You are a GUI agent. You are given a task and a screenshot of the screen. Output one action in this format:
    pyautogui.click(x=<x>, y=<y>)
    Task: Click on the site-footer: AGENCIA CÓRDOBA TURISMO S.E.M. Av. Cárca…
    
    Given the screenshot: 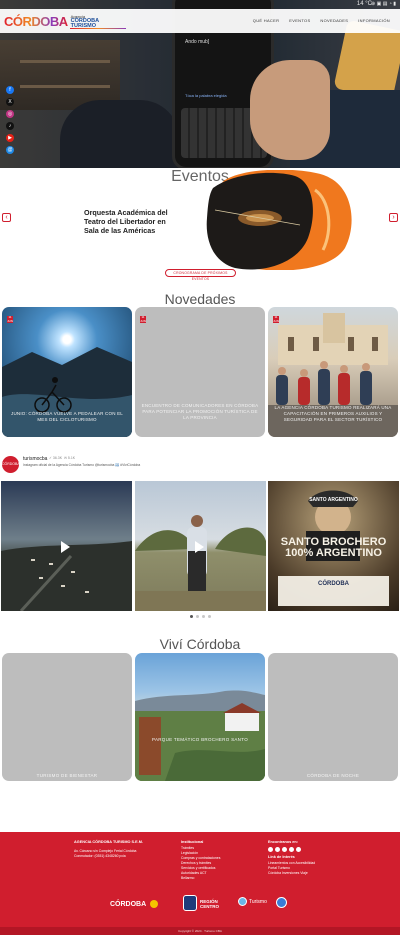 What is the action you would take?
    pyautogui.click(x=200, y=879)
    